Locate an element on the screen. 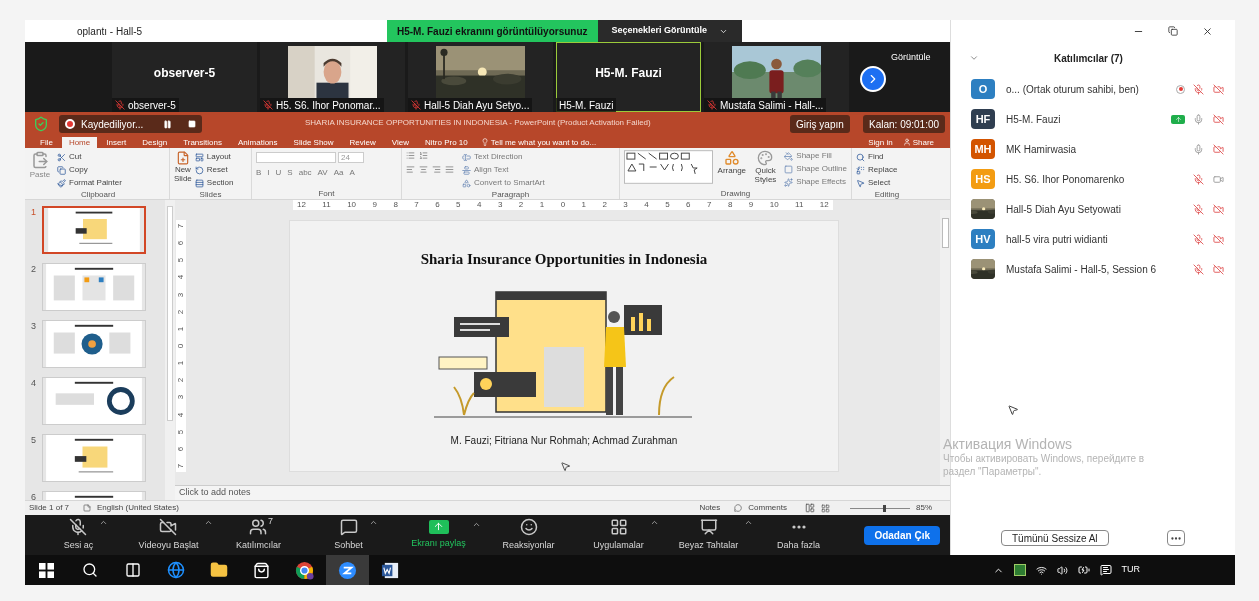 This screenshot has width=1259, height=601. pointer-icon is located at coordinates (1013, 410).